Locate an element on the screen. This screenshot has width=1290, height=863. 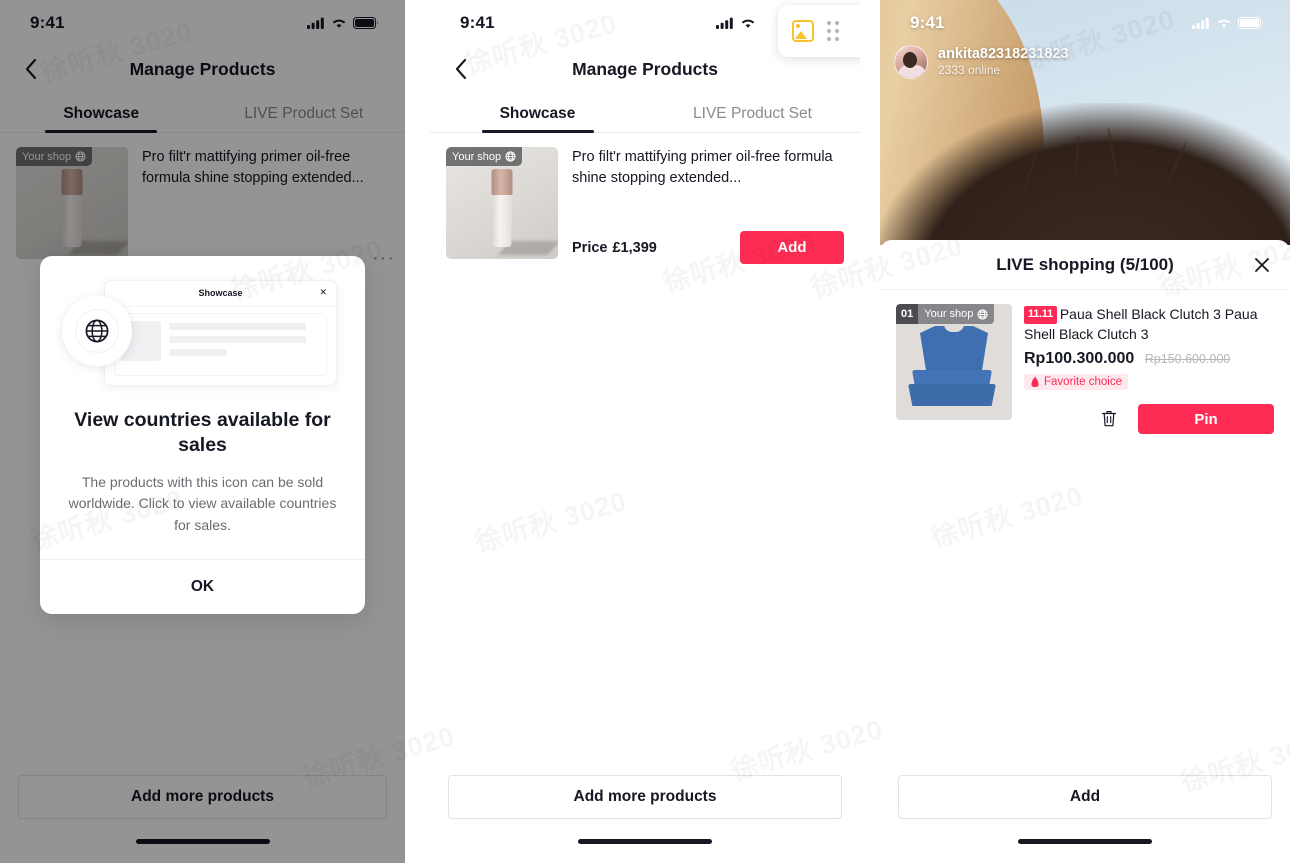
flame-icon is located at coordinates (1035, 382).